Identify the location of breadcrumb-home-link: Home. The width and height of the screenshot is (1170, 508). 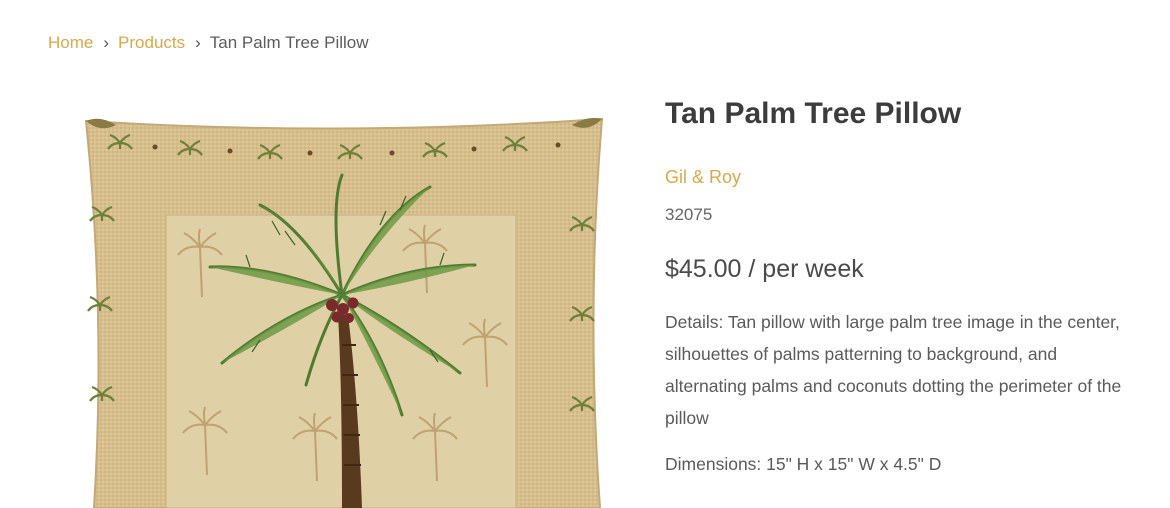
(70, 43).